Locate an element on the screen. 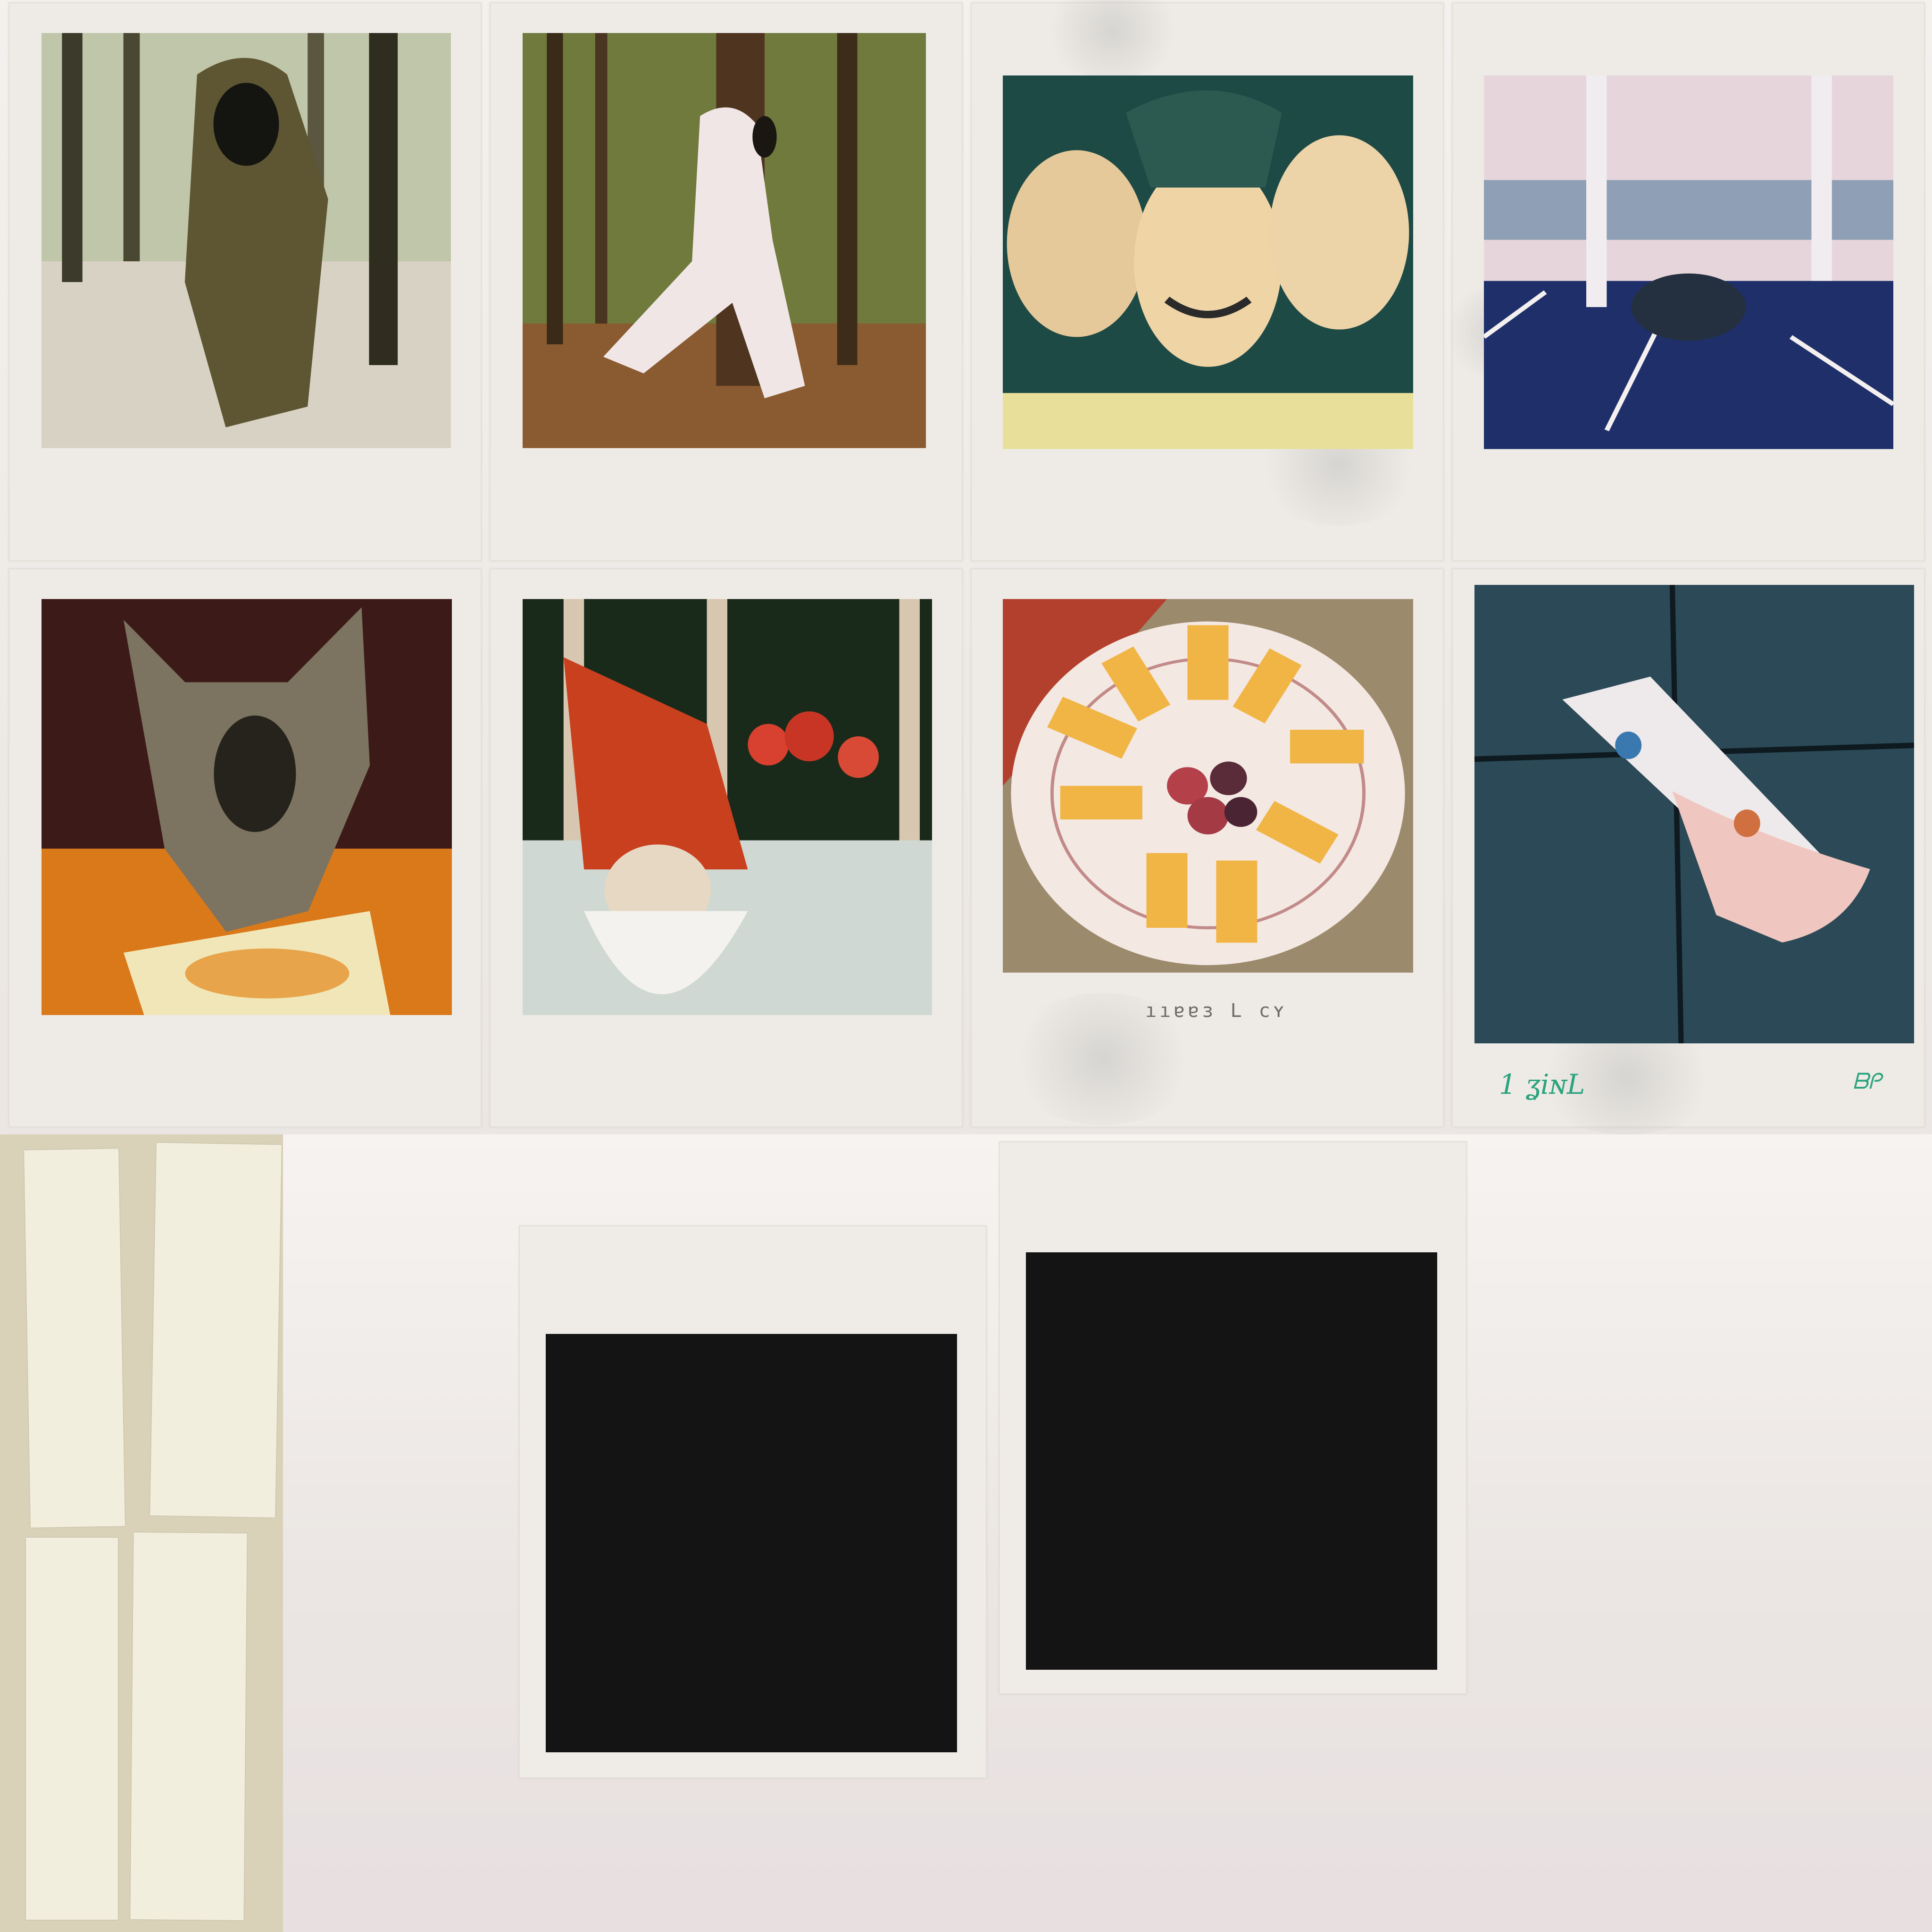  polaroid-card: ııɐɐɜ L ϲʏ is located at coordinates (1207, 848).